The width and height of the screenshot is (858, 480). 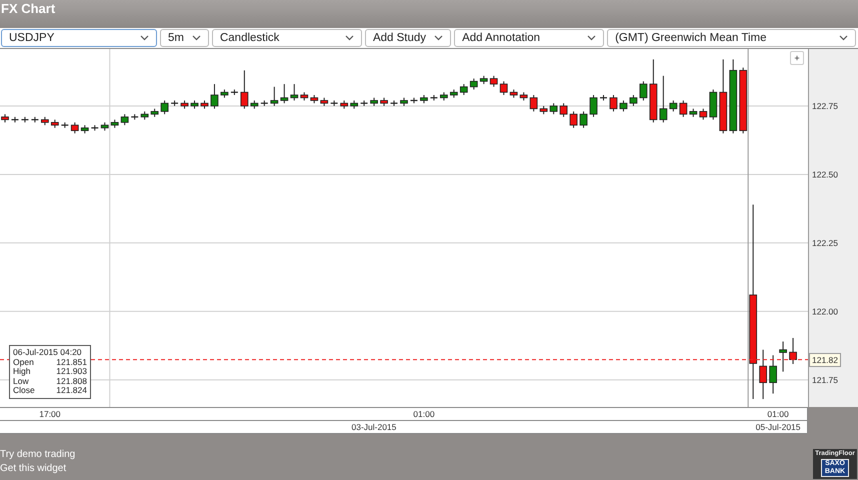 What do you see at coordinates (825, 359) in the screenshot?
I see `price-tag: 121.82` at bounding box center [825, 359].